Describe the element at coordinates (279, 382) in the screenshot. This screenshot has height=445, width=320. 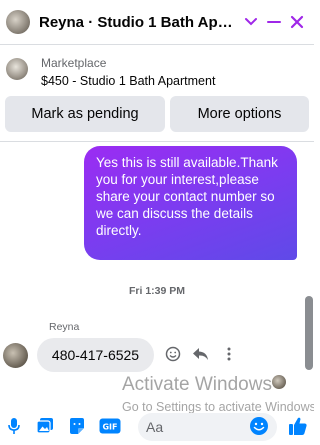
I see `seen-avatar` at that location.